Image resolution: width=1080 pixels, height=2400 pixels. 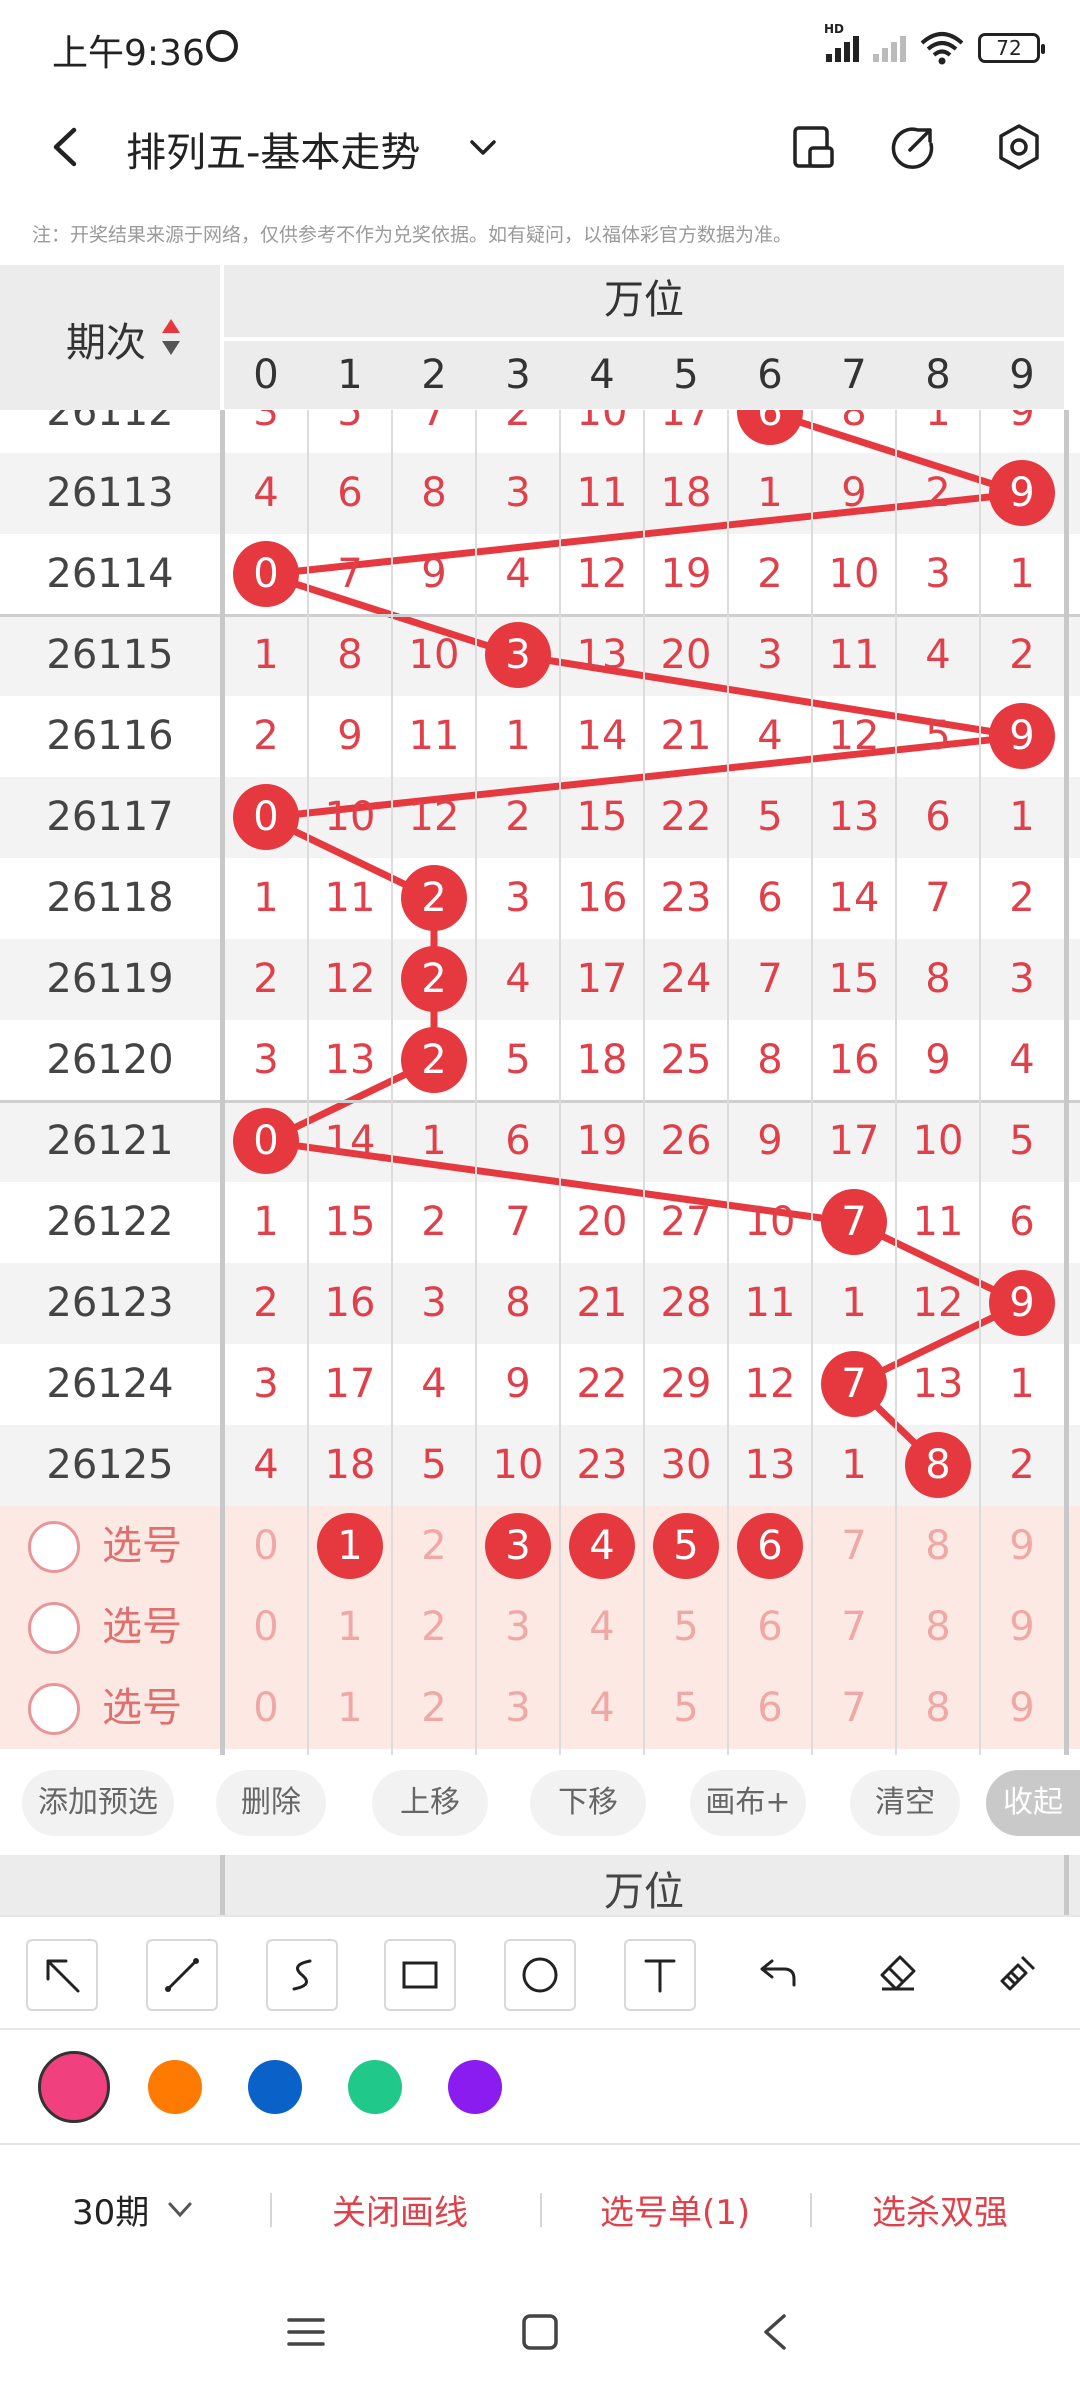 What do you see at coordinates (780, 1975) in the screenshot?
I see `tool-undo` at bounding box center [780, 1975].